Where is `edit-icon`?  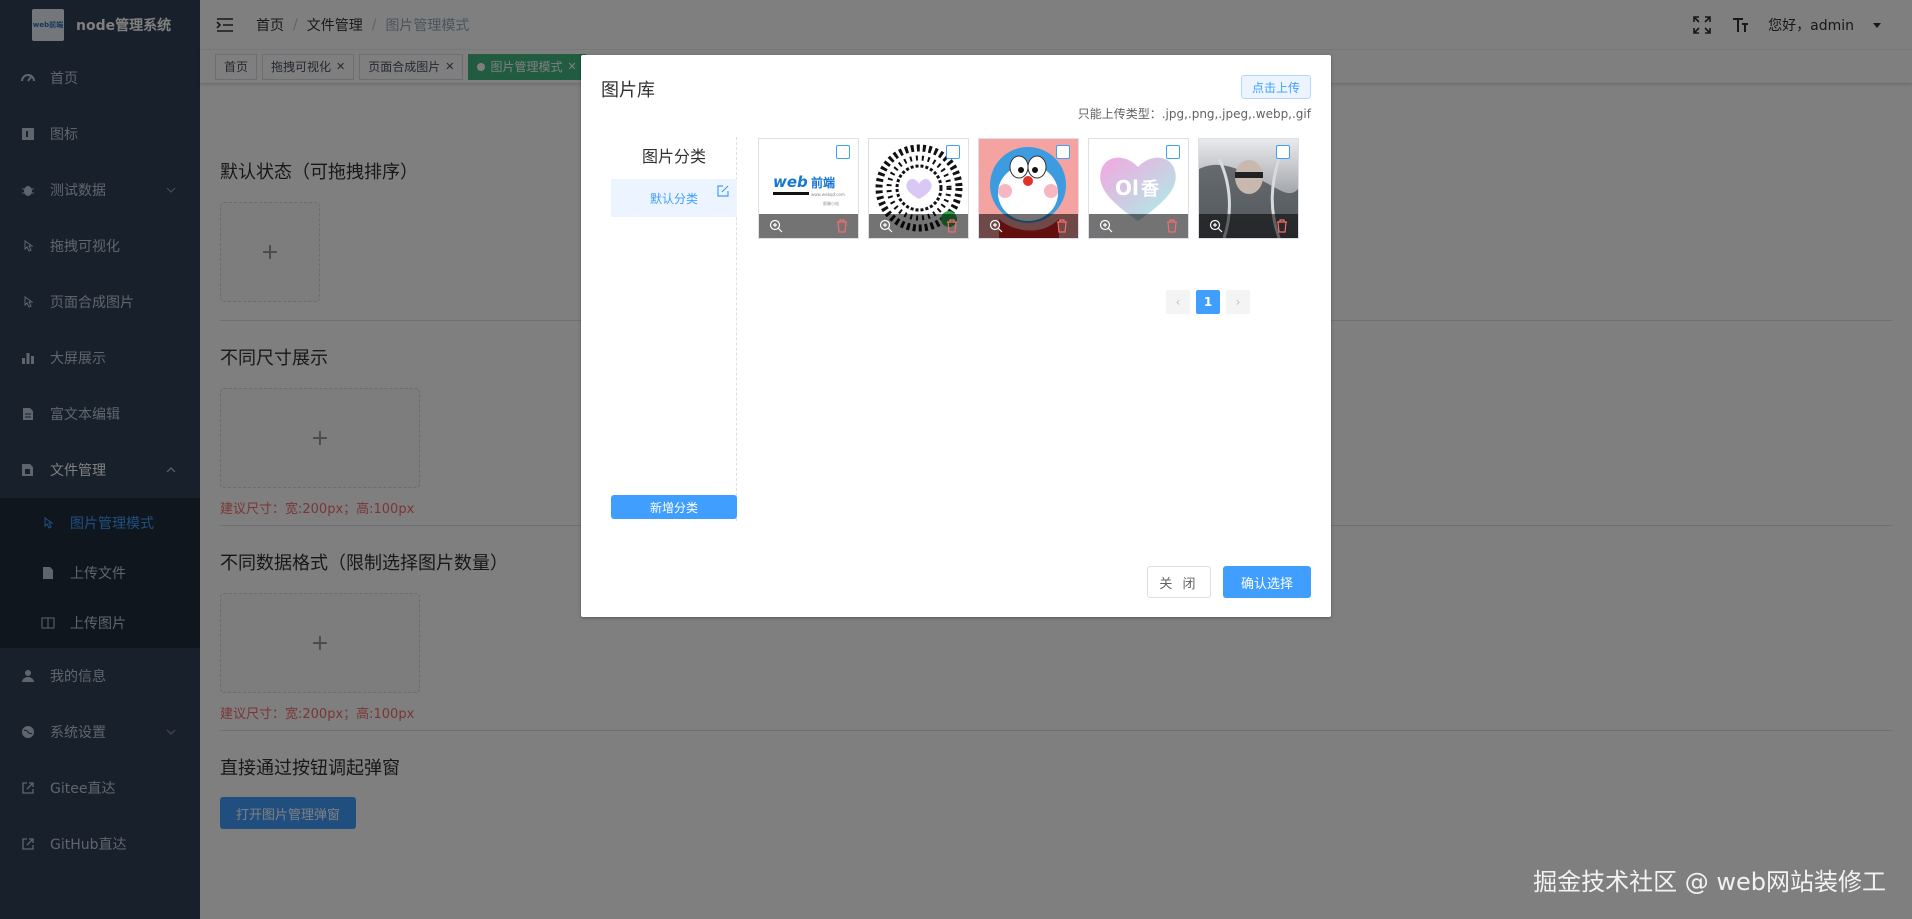 edit-icon is located at coordinates (723, 191).